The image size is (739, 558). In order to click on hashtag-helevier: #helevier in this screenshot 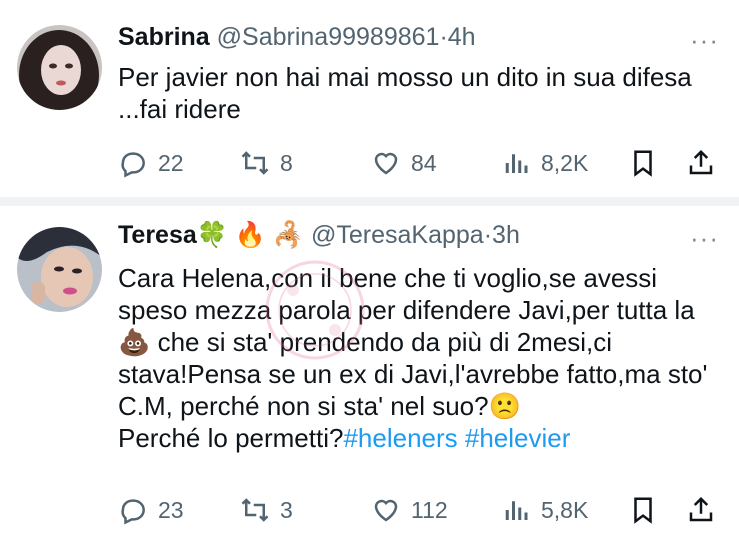, I will do `click(518, 438)`.